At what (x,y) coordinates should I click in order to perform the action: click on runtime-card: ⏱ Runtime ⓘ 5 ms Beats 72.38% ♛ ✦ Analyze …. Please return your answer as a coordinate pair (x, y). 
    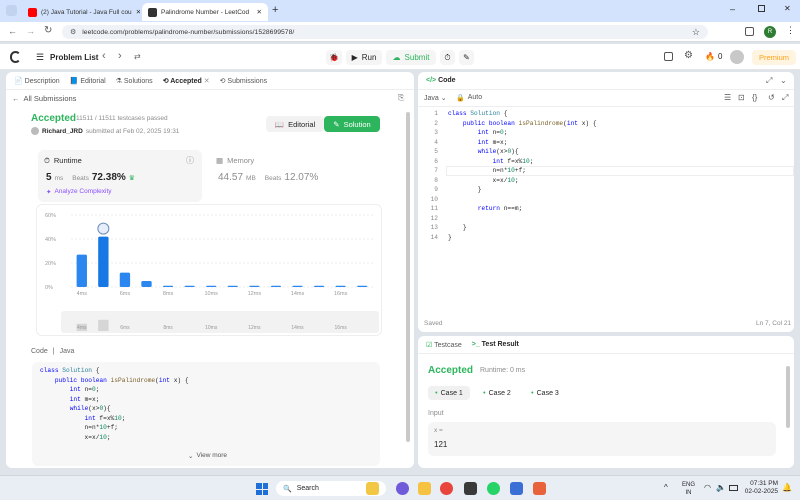
    Looking at the image, I should click on (120, 176).